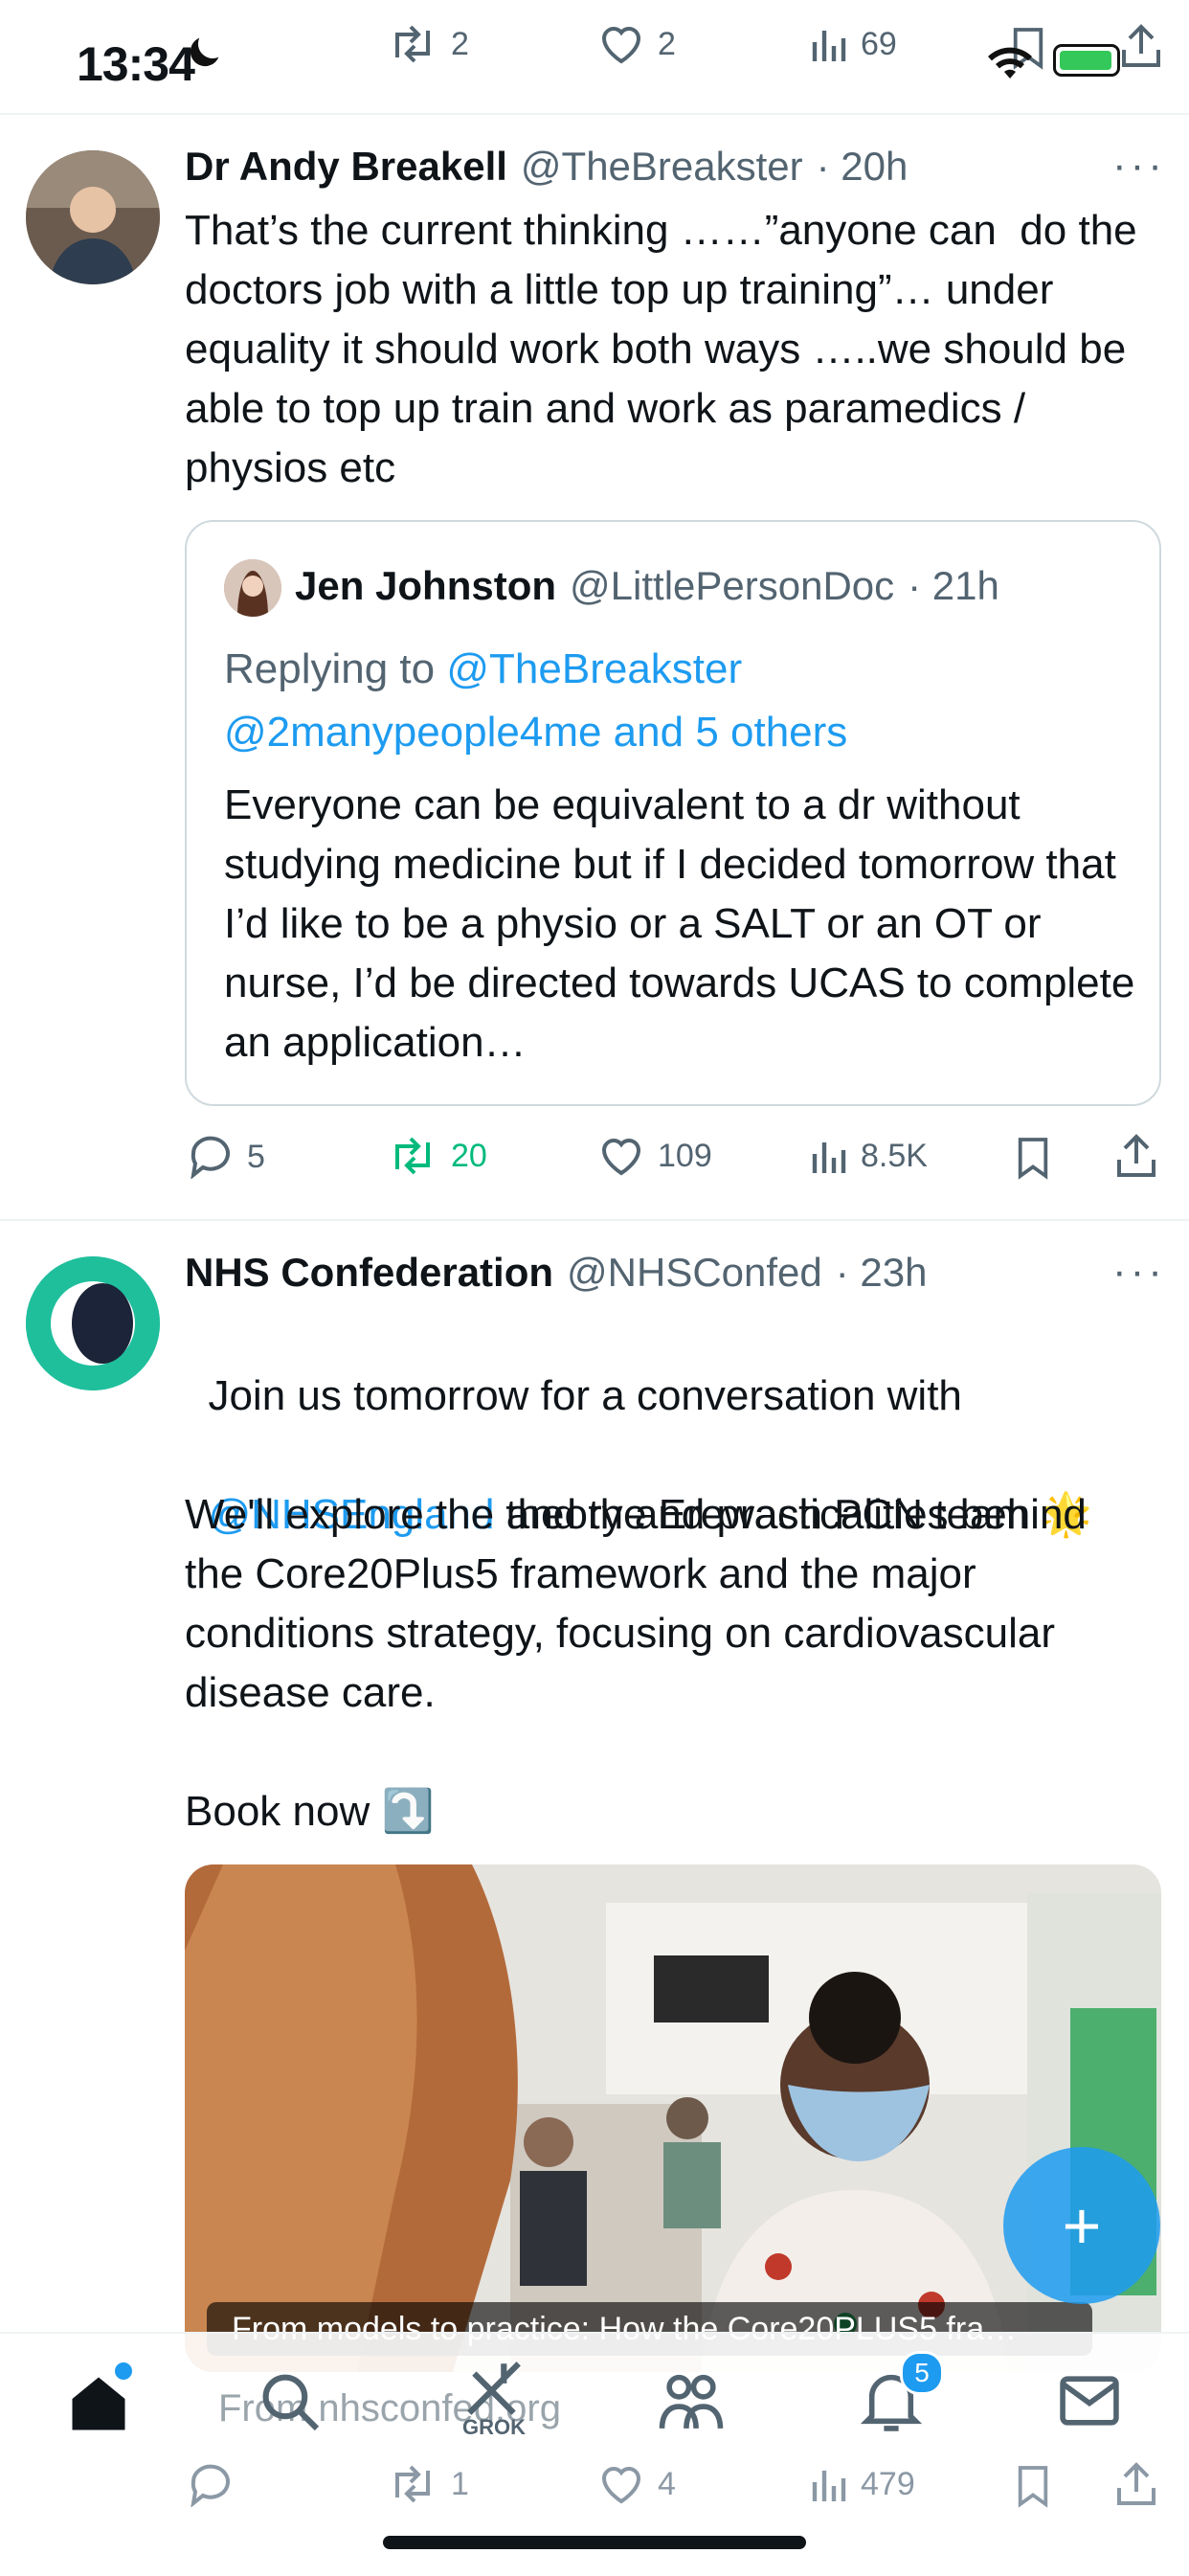 This screenshot has width=1189, height=2576. What do you see at coordinates (585, 1395) in the screenshot?
I see `tweet-line1: Join us tomorrow for a conversation with` at bounding box center [585, 1395].